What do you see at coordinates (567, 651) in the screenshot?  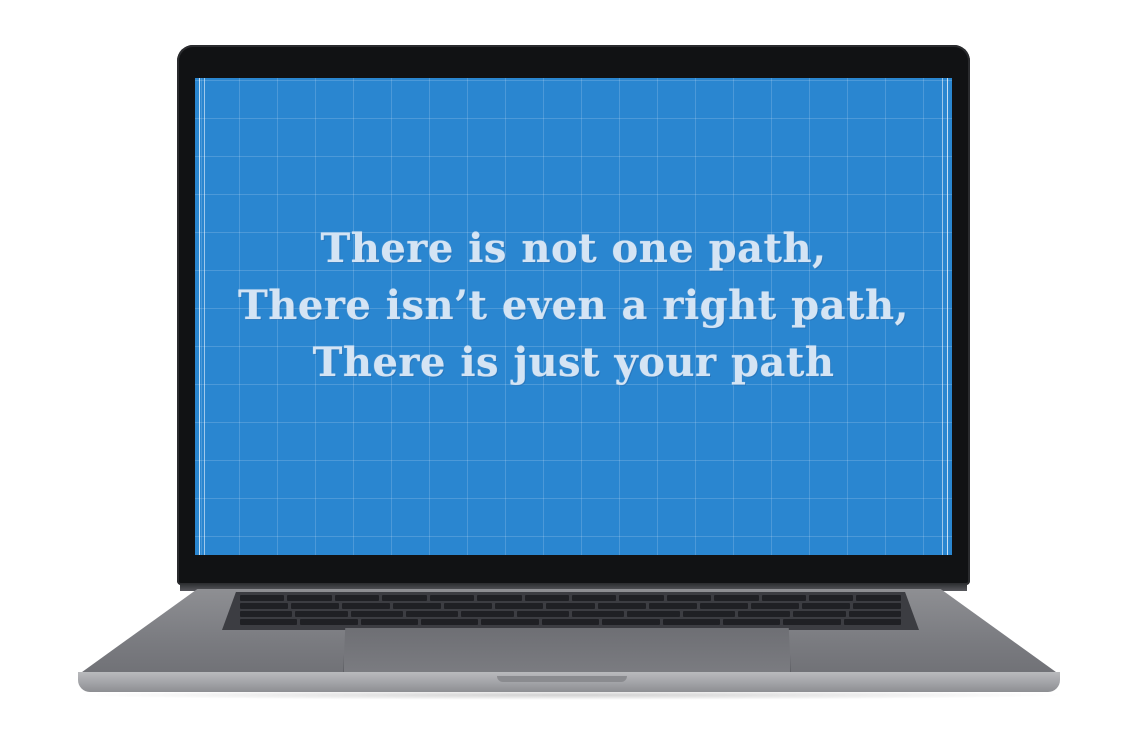 I see `laptop-trackpad` at bounding box center [567, 651].